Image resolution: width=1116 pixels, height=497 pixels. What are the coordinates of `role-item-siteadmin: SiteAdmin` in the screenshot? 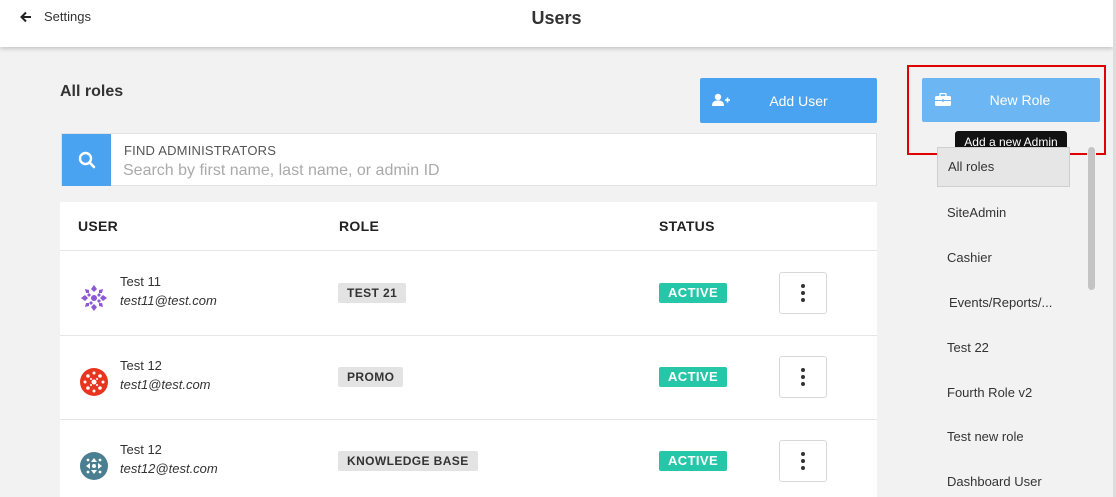 It's located at (976, 212).